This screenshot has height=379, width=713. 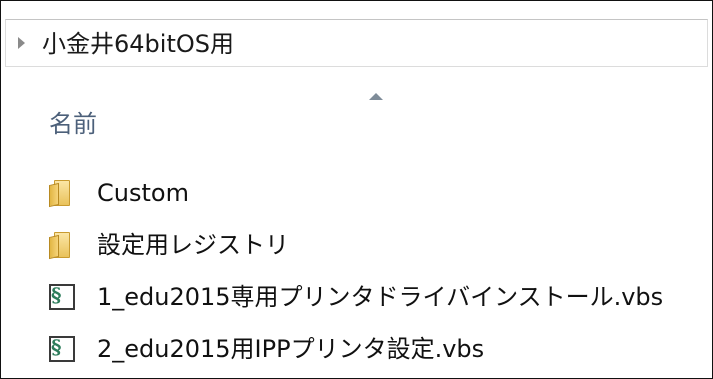 I want to click on sort-ascending-icon, so click(x=376, y=96).